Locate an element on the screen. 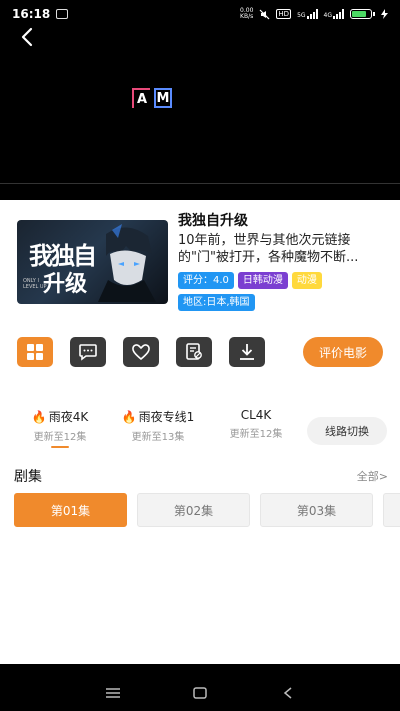  back-nav-button is located at coordinates (288, 693).